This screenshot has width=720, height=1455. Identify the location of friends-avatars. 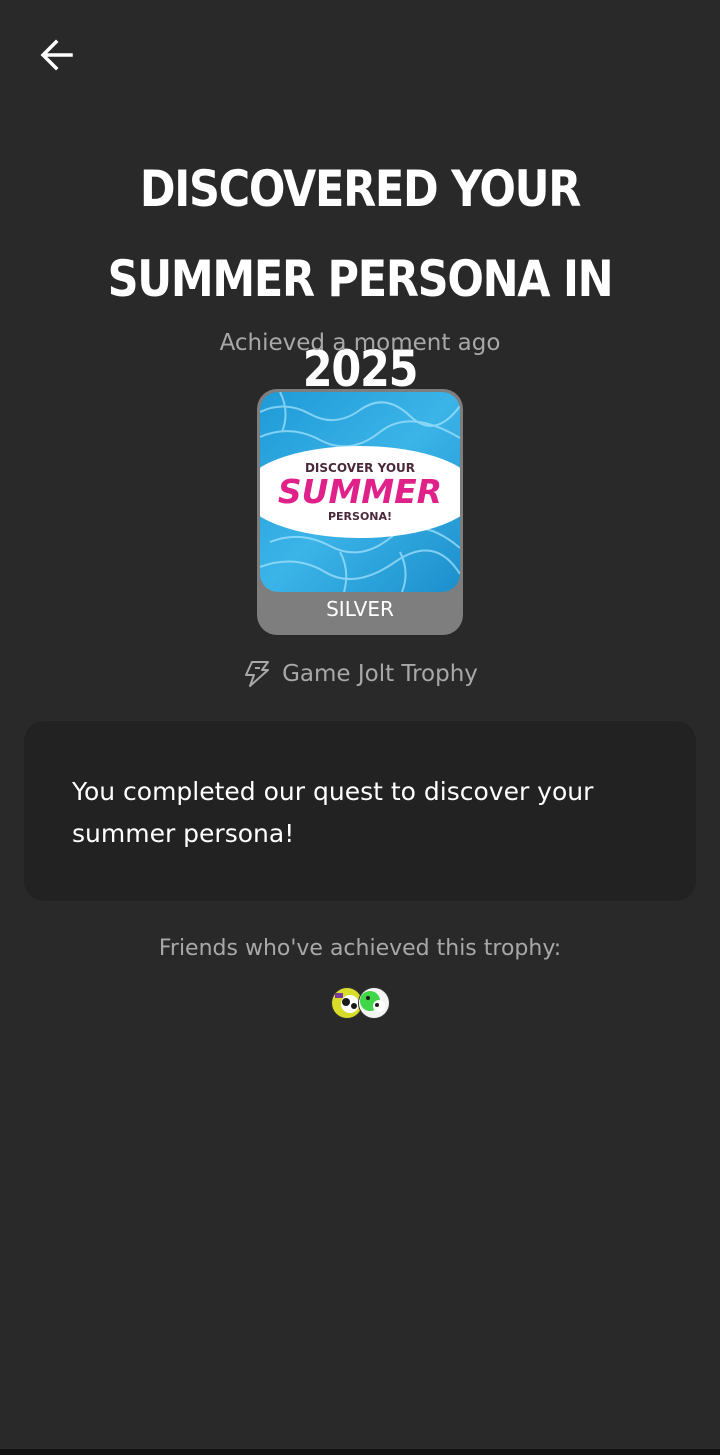
(361, 1003).